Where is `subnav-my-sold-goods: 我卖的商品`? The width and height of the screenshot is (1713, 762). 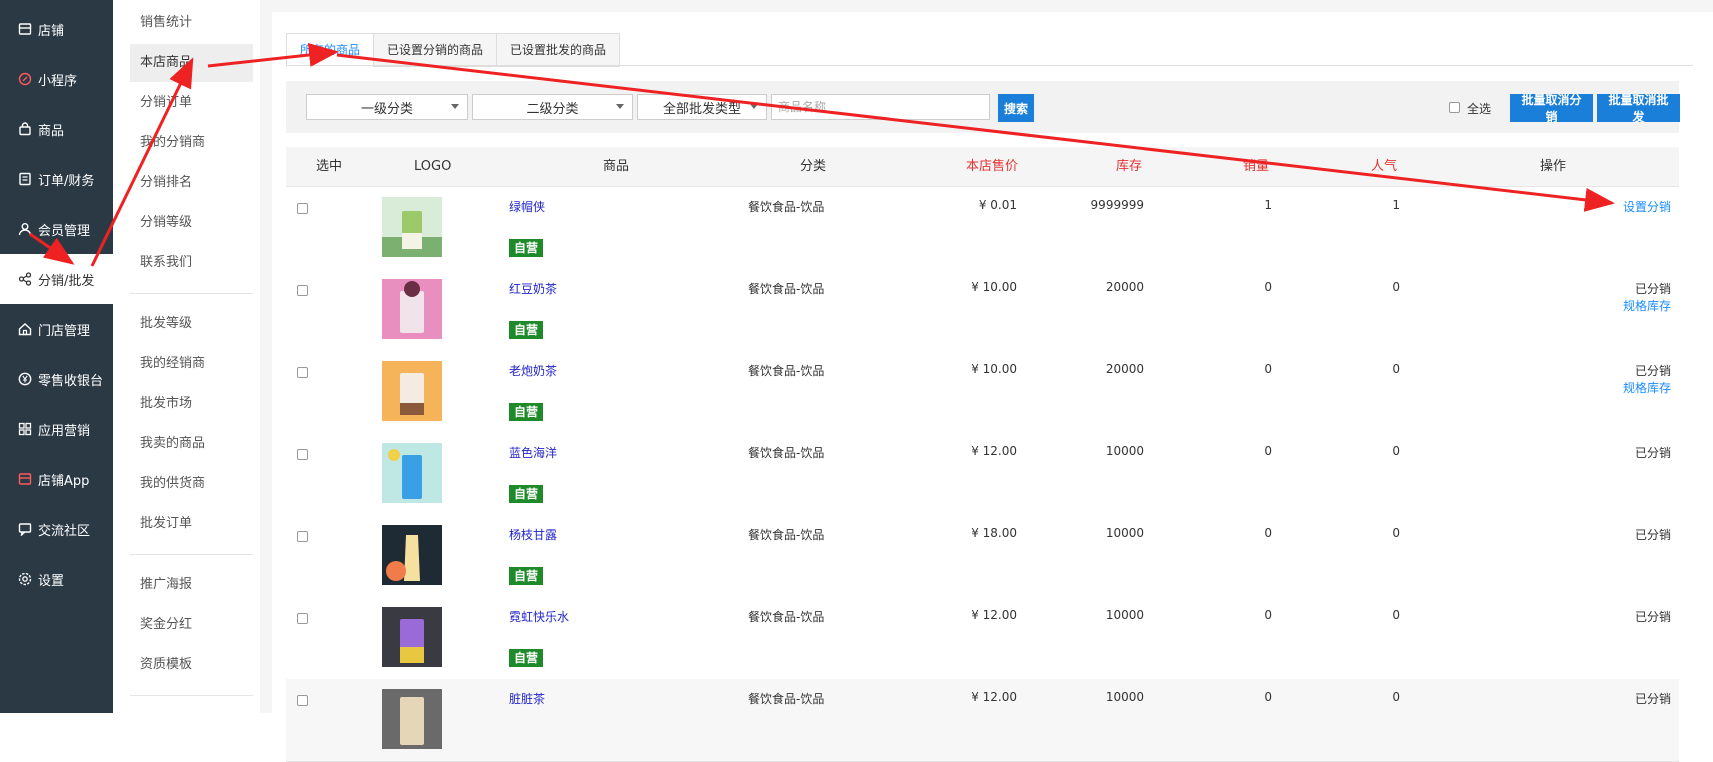 subnav-my-sold-goods: 我卖的商品 is located at coordinates (191, 444).